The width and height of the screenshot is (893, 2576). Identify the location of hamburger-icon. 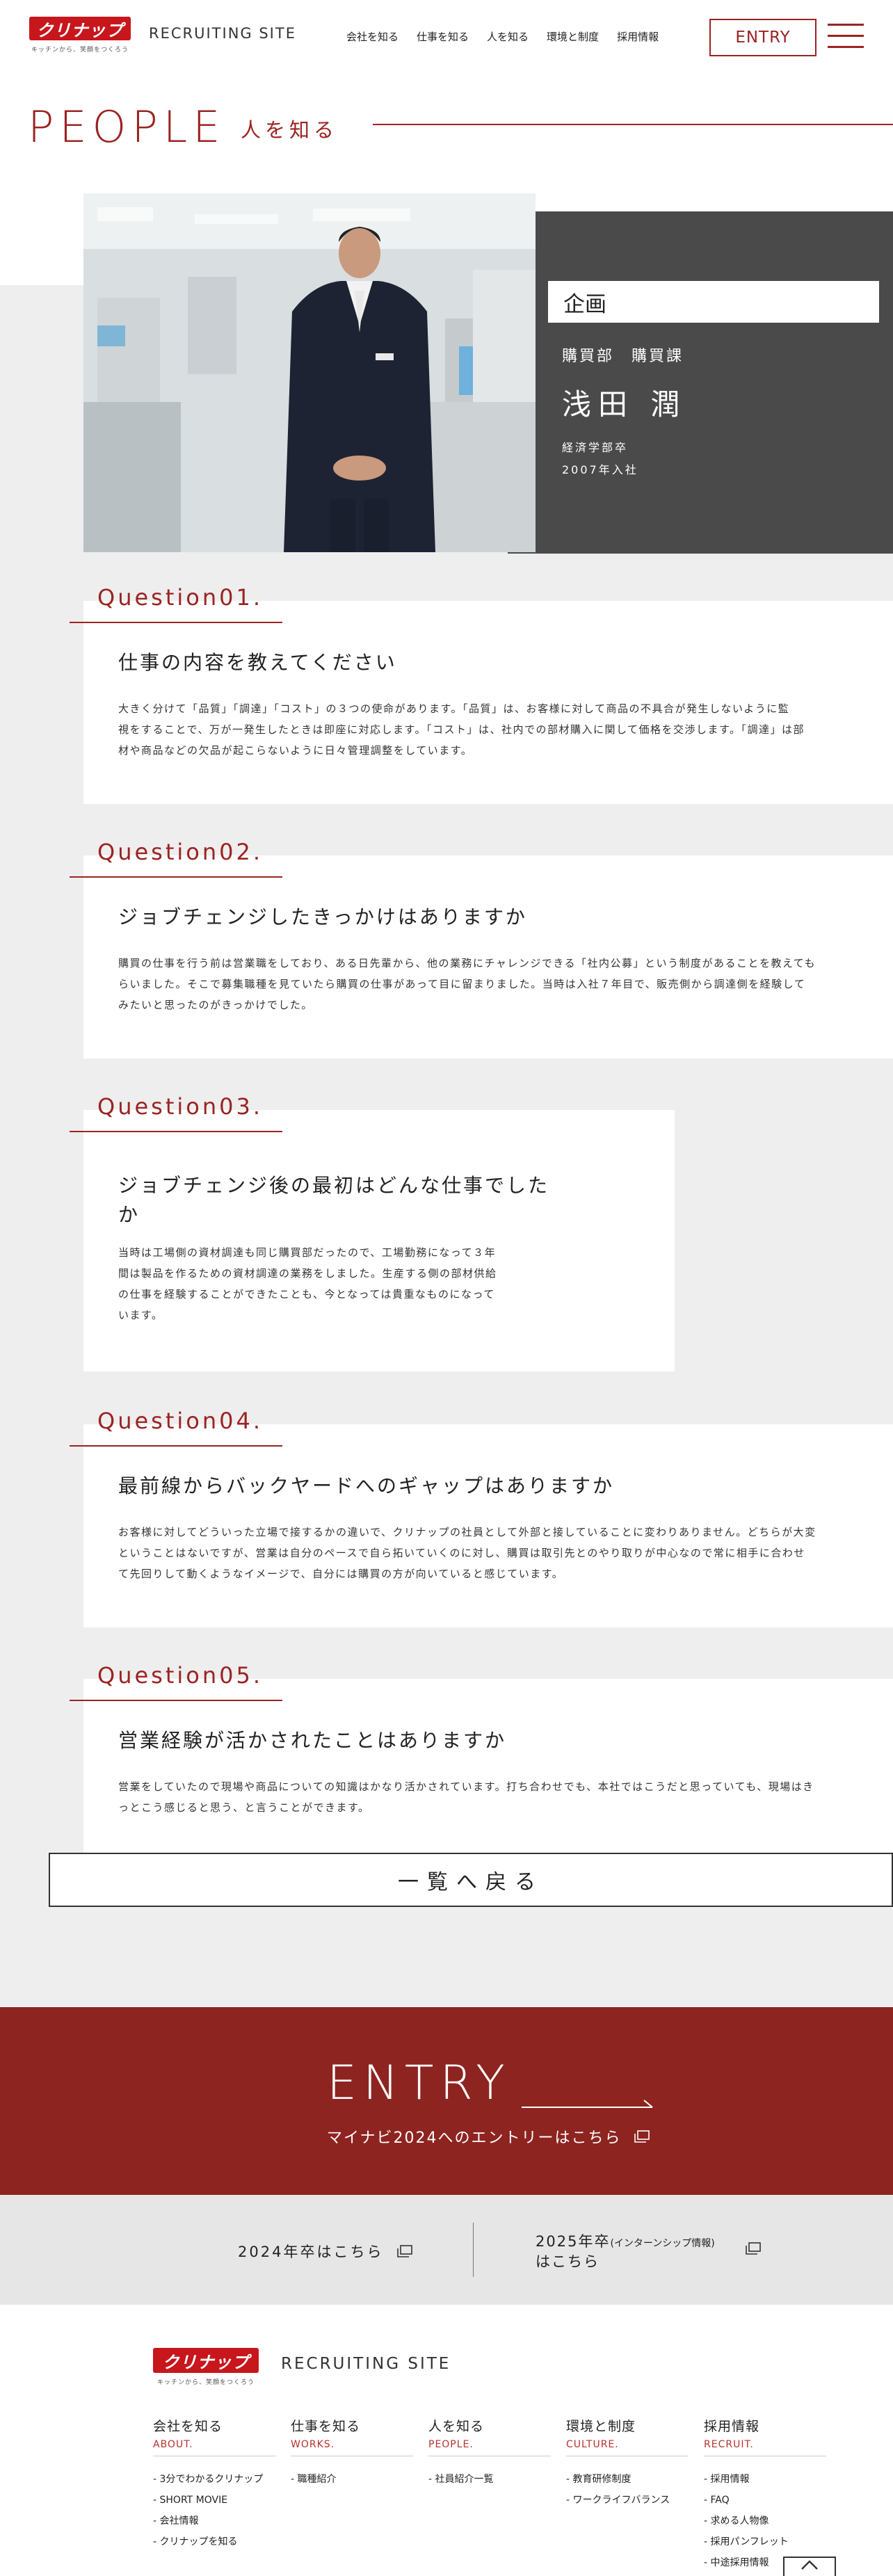
(846, 37).